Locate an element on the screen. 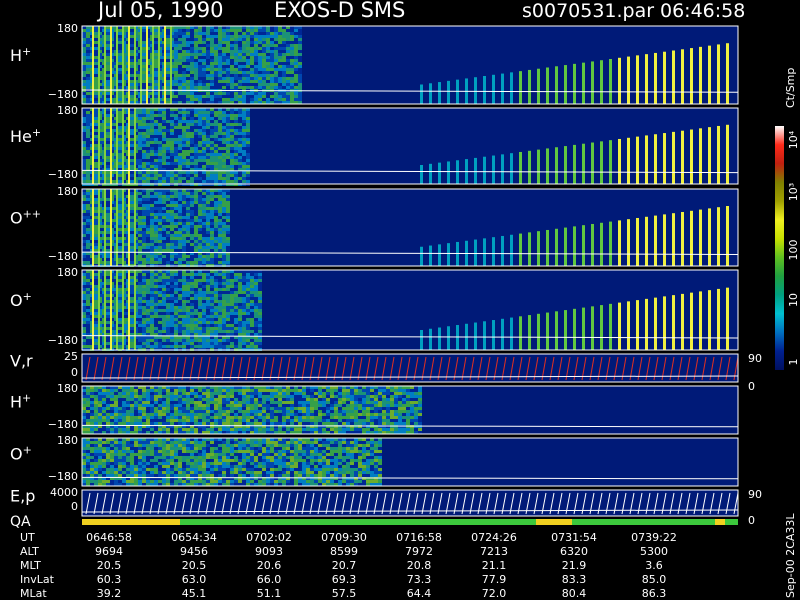  y-tick-top: 180 is located at coordinates (67, 110).